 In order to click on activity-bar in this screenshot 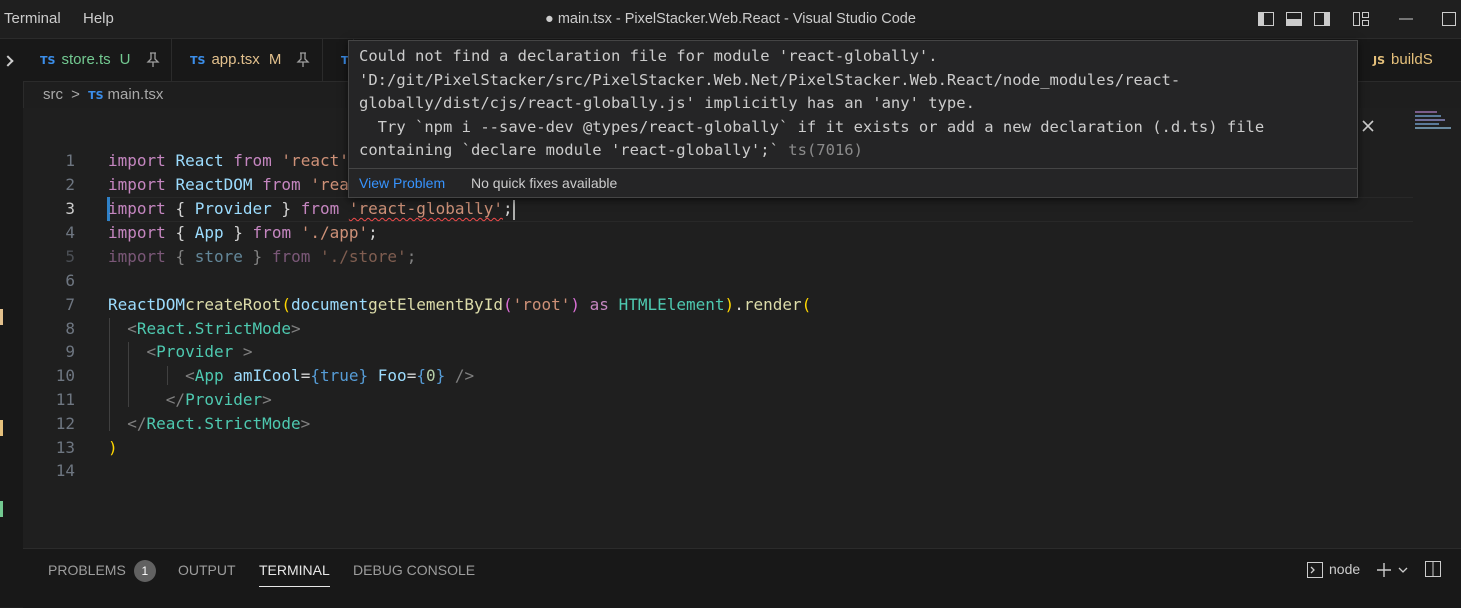, I will do `click(12, 323)`.